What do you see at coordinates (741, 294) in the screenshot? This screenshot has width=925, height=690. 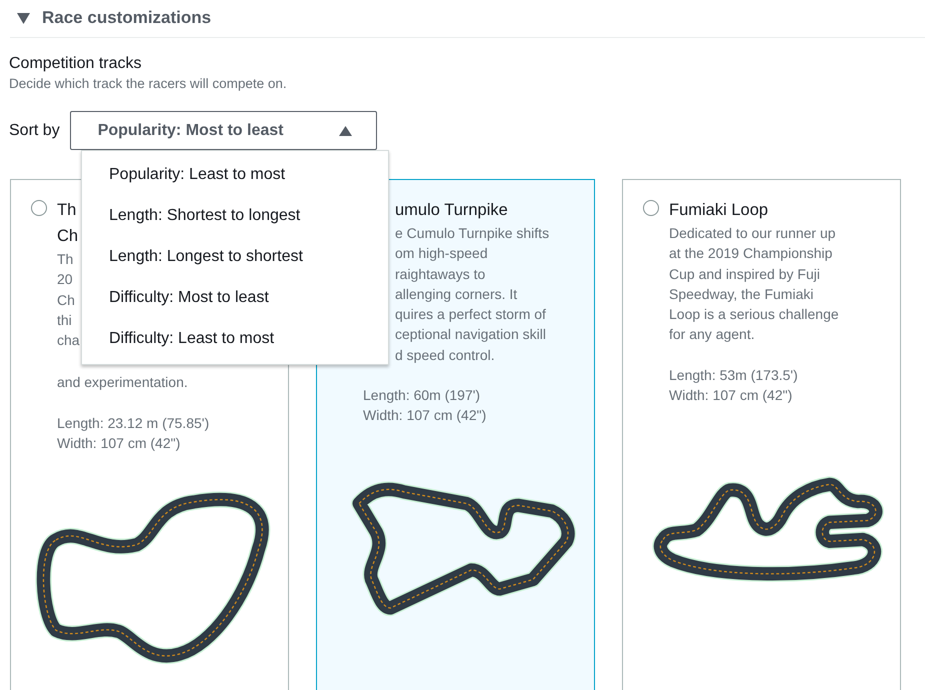 I see `track-description: Speedway, the Fumiaki` at bounding box center [741, 294].